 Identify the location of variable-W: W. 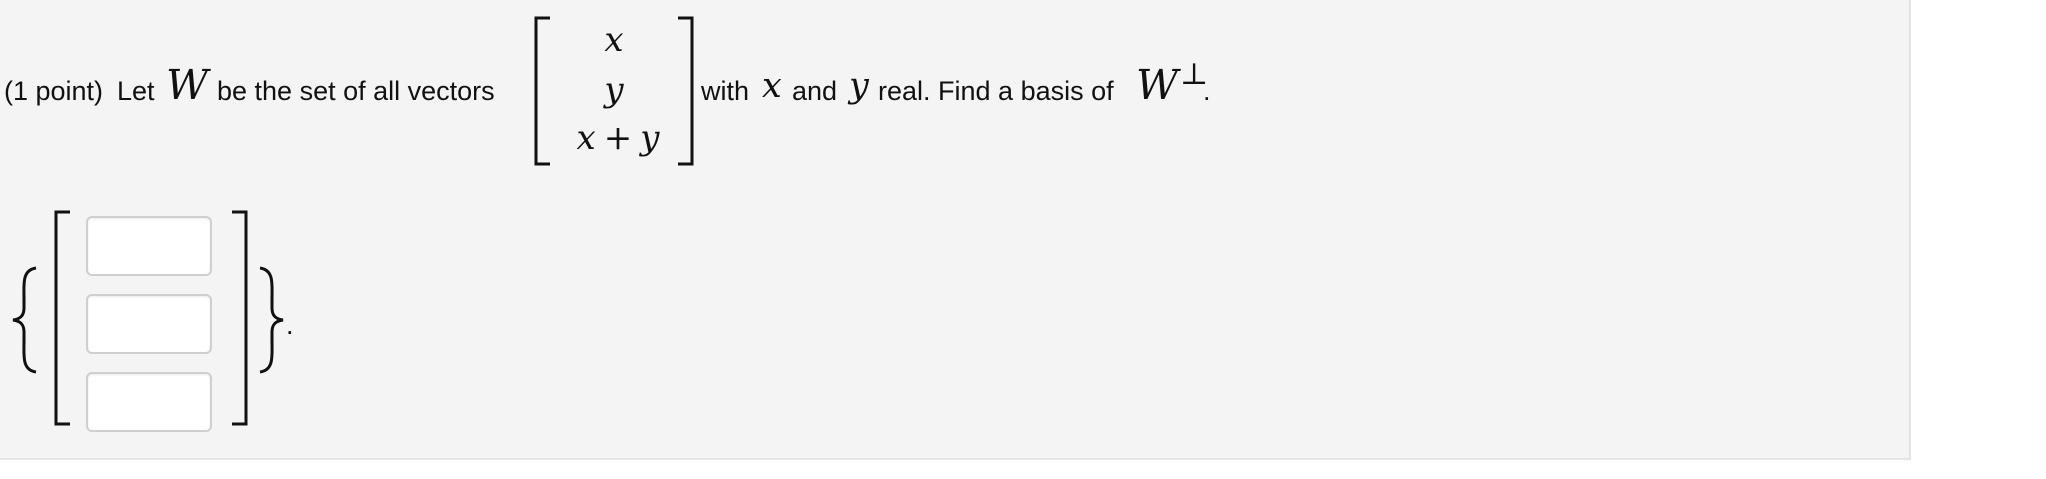
(187, 85).